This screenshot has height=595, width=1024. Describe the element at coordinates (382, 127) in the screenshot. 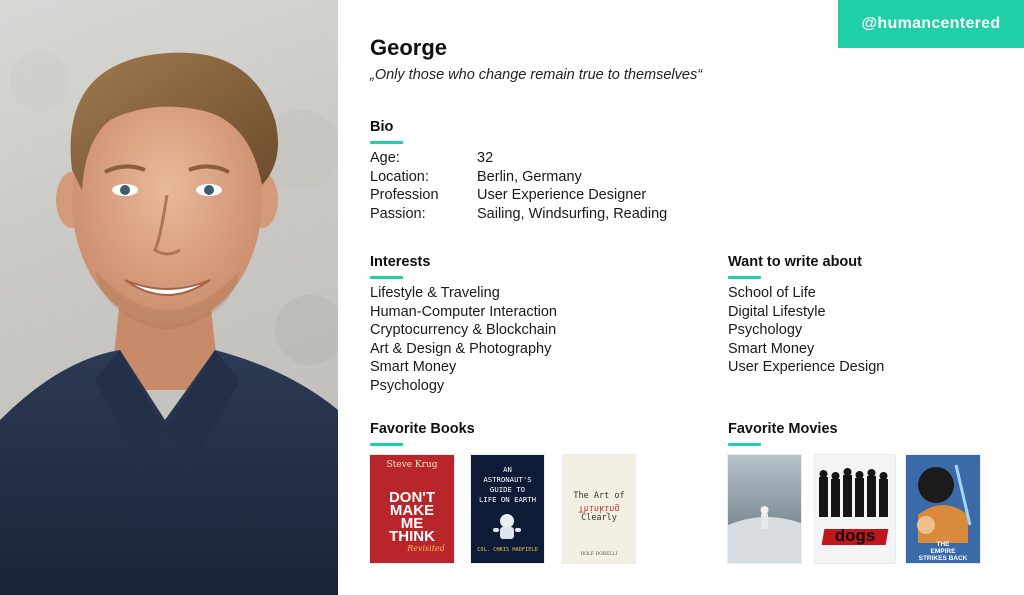

I see `bio-heading: Bio` at that location.